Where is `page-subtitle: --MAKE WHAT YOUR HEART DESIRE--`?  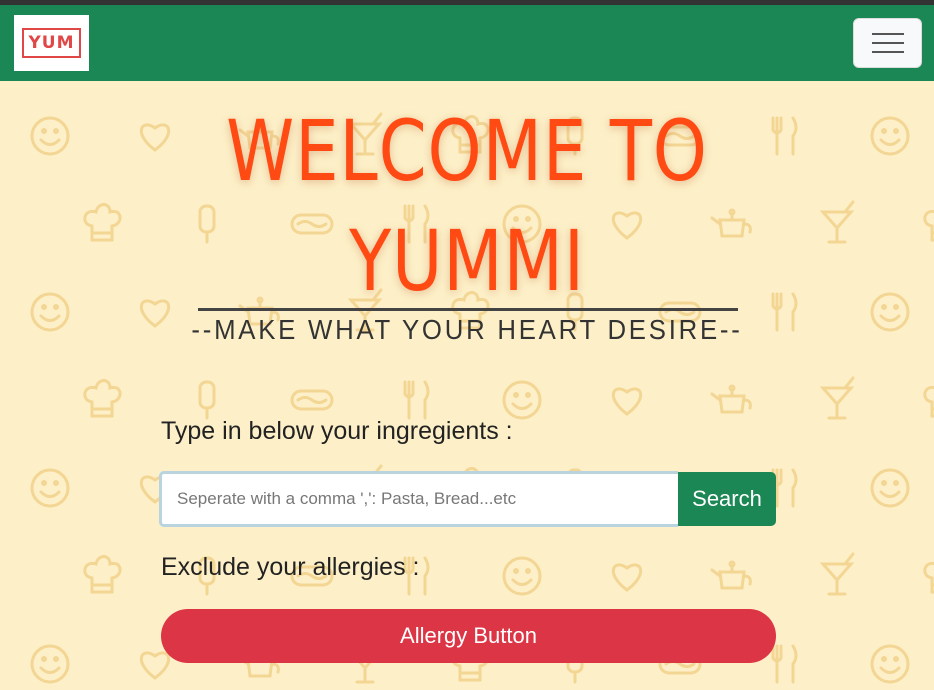 page-subtitle: --MAKE WHAT YOUR HEART DESIRE-- is located at coordinates (467, 329).